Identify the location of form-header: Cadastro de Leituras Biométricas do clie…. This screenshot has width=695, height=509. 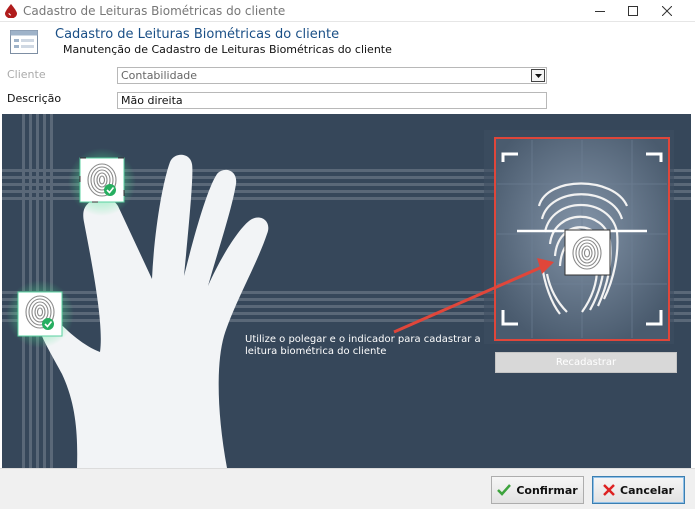
(347, 41).